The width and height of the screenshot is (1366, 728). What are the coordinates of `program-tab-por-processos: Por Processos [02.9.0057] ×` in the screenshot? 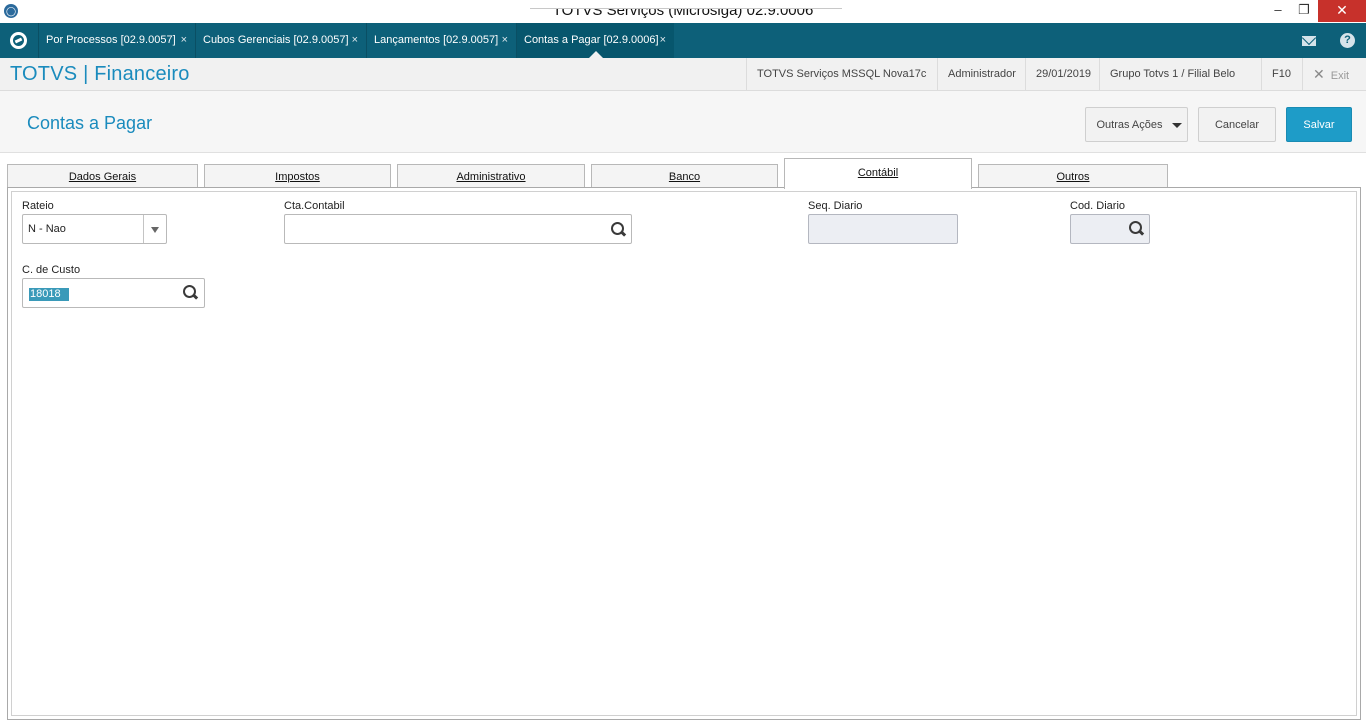 It's located at (116, 40).